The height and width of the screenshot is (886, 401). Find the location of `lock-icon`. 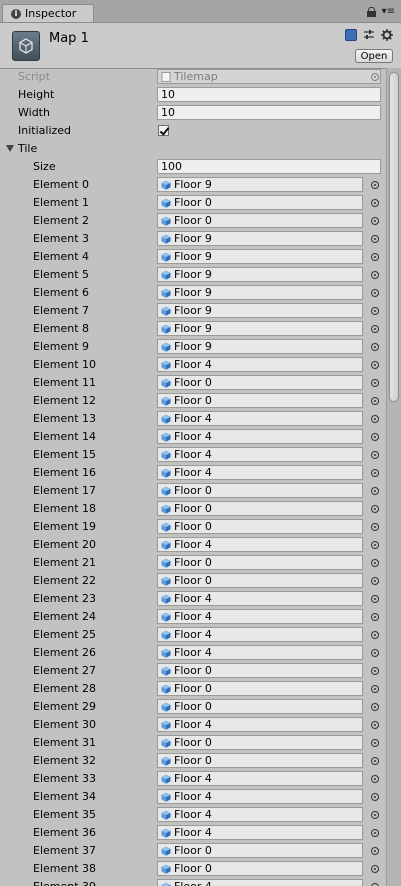

lock-icon is located at coordinates (371, 11).